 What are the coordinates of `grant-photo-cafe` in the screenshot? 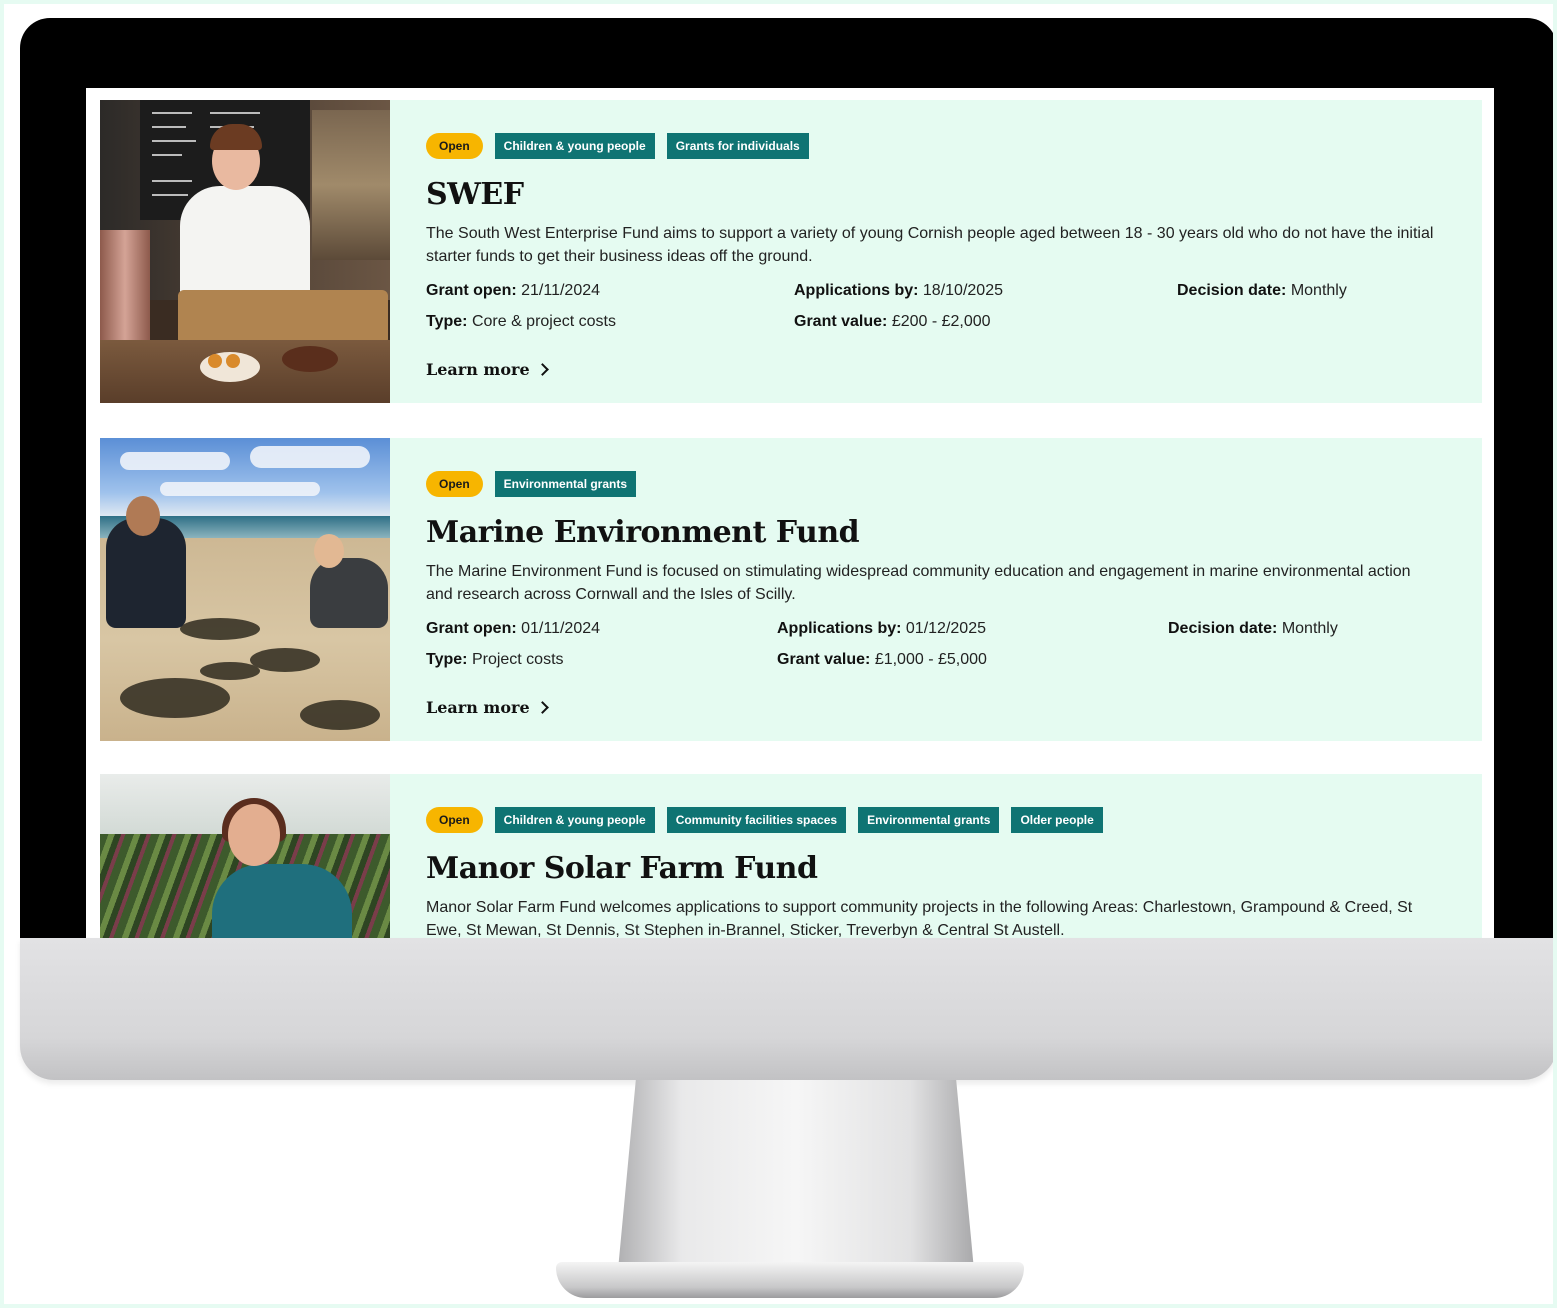 It's located at (245, 251).